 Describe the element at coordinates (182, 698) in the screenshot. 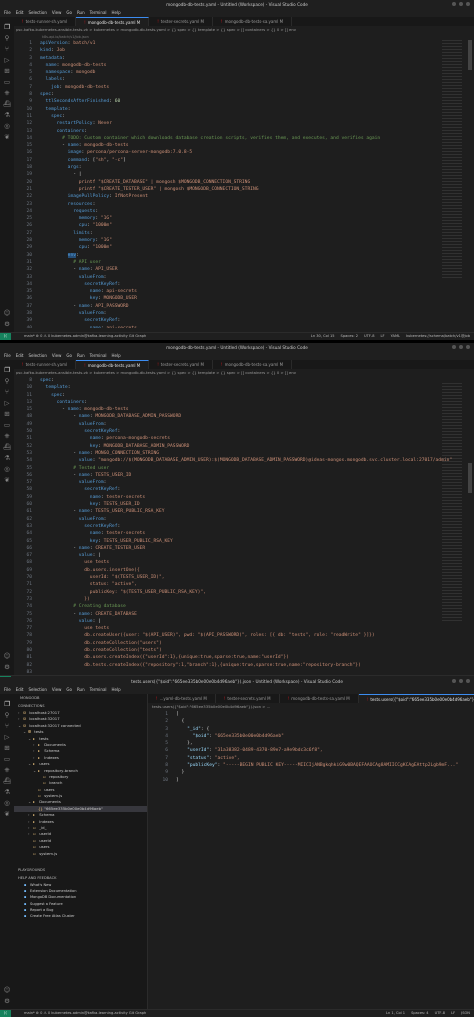

I see `editor-tab-0: ! ...yaml-db-tests.yaml M` at that location.